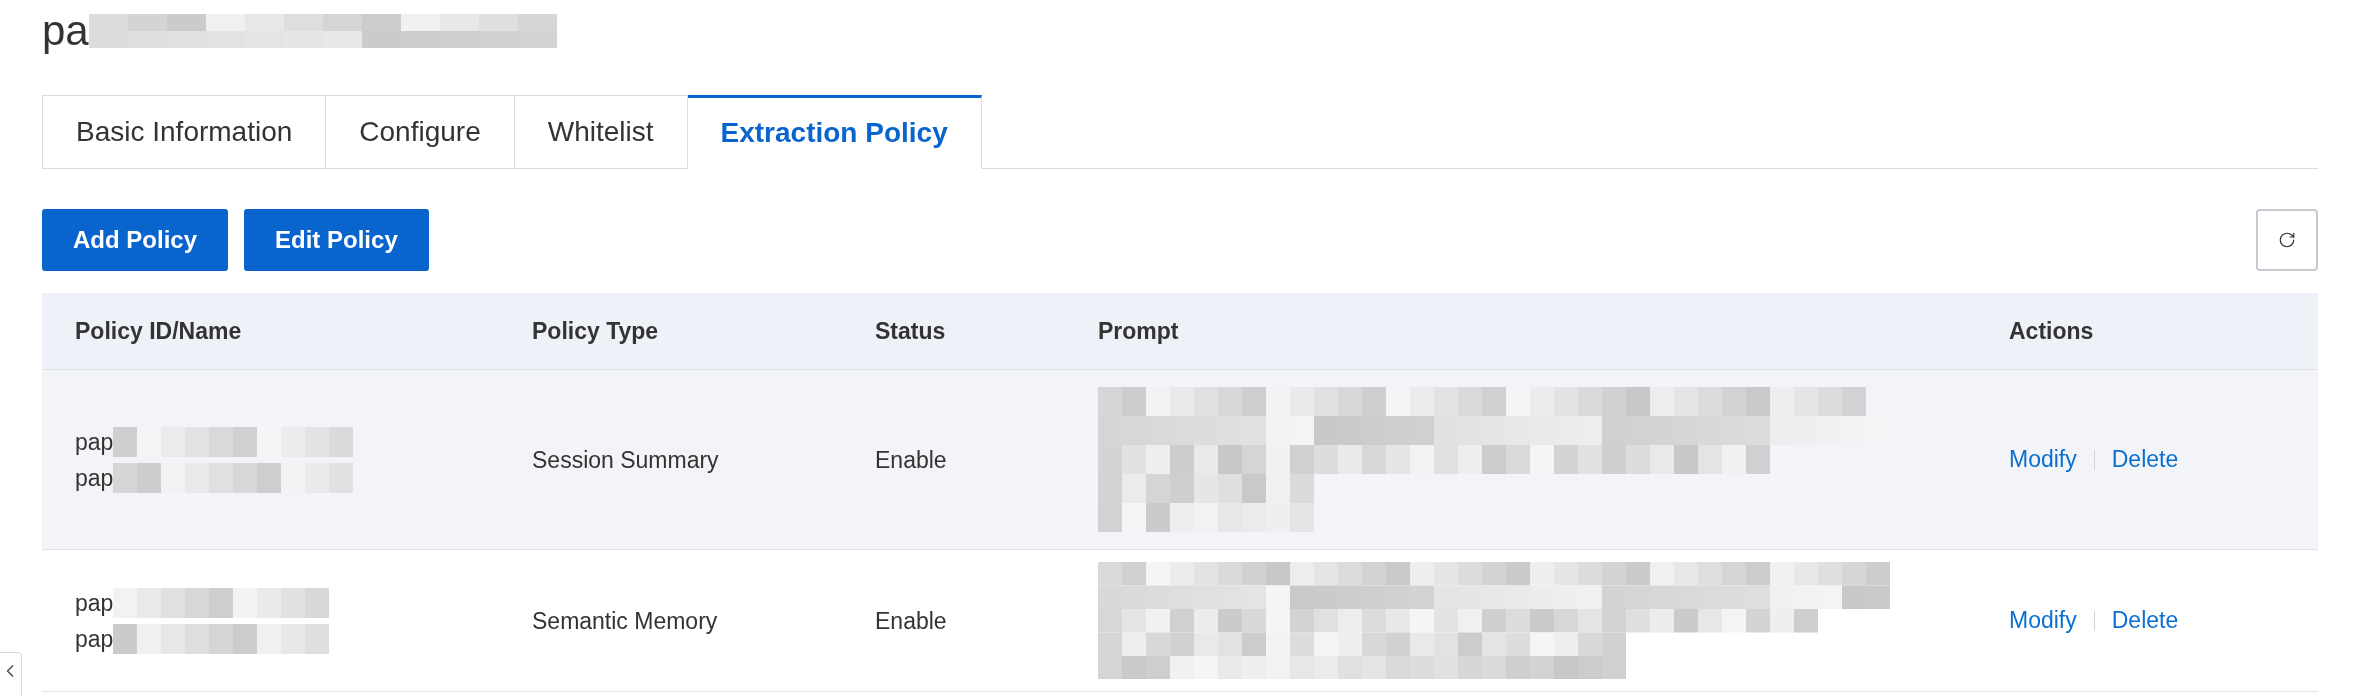  I want to click on column-header: Prompt, so click(1138, 331).